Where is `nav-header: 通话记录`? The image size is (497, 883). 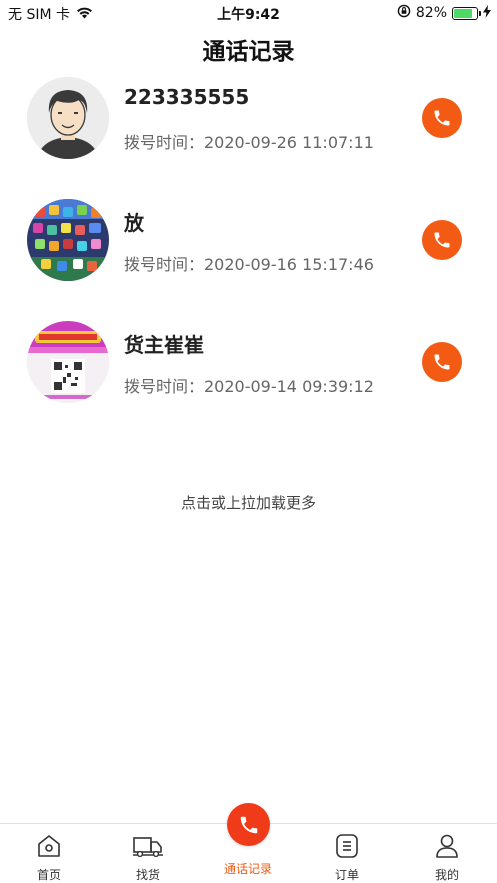 nav-header: 通话记录 is located at coordinates (248, 52).